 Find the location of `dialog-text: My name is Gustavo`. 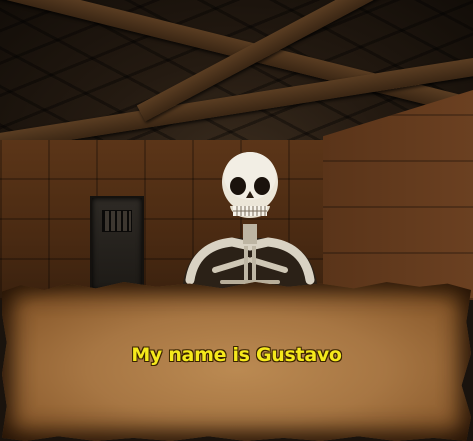

dialog-text: My name is Gustavo is located at coordinates (236, 355).